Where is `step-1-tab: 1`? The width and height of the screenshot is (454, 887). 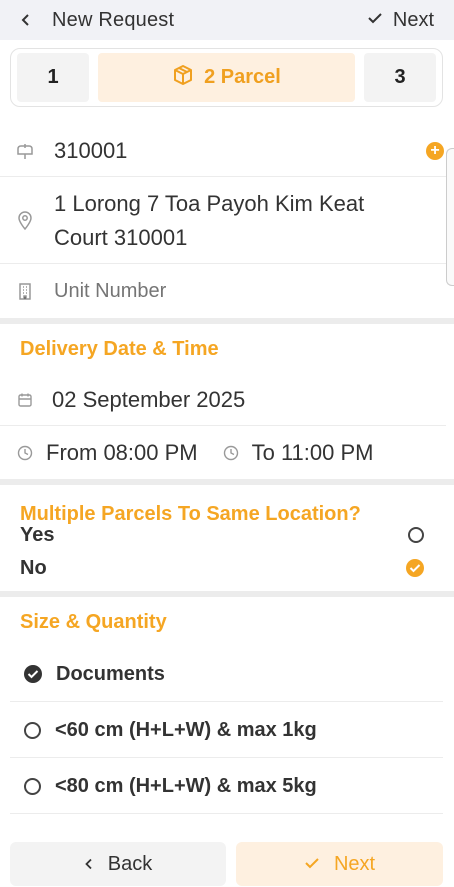 step-1-tab: 1 is located at coordinates (53, 77).